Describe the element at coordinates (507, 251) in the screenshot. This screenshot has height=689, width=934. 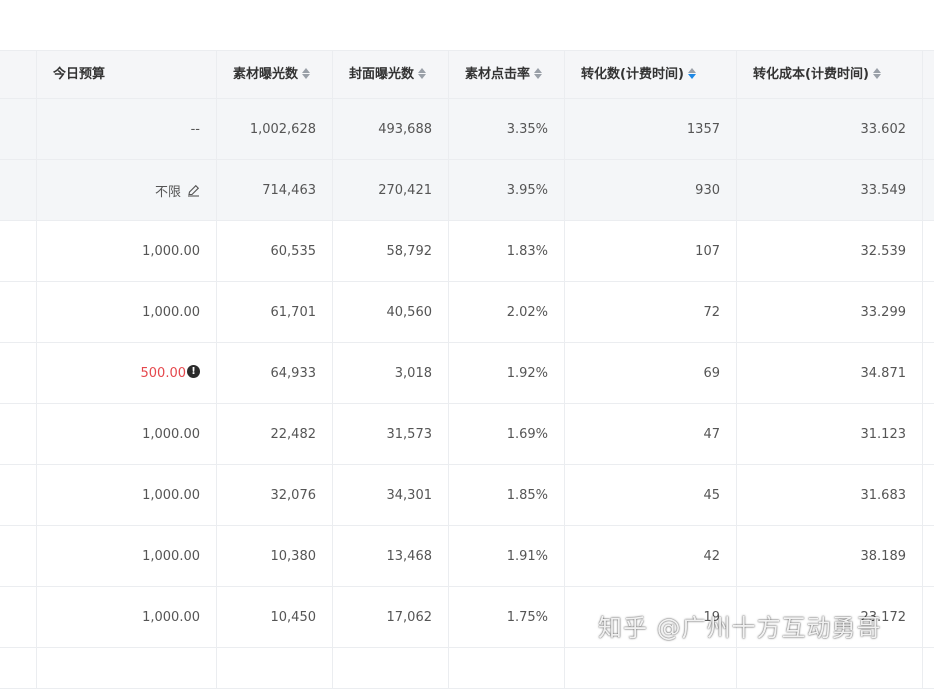
I see `cell-ctr: 1.83%` at that location.